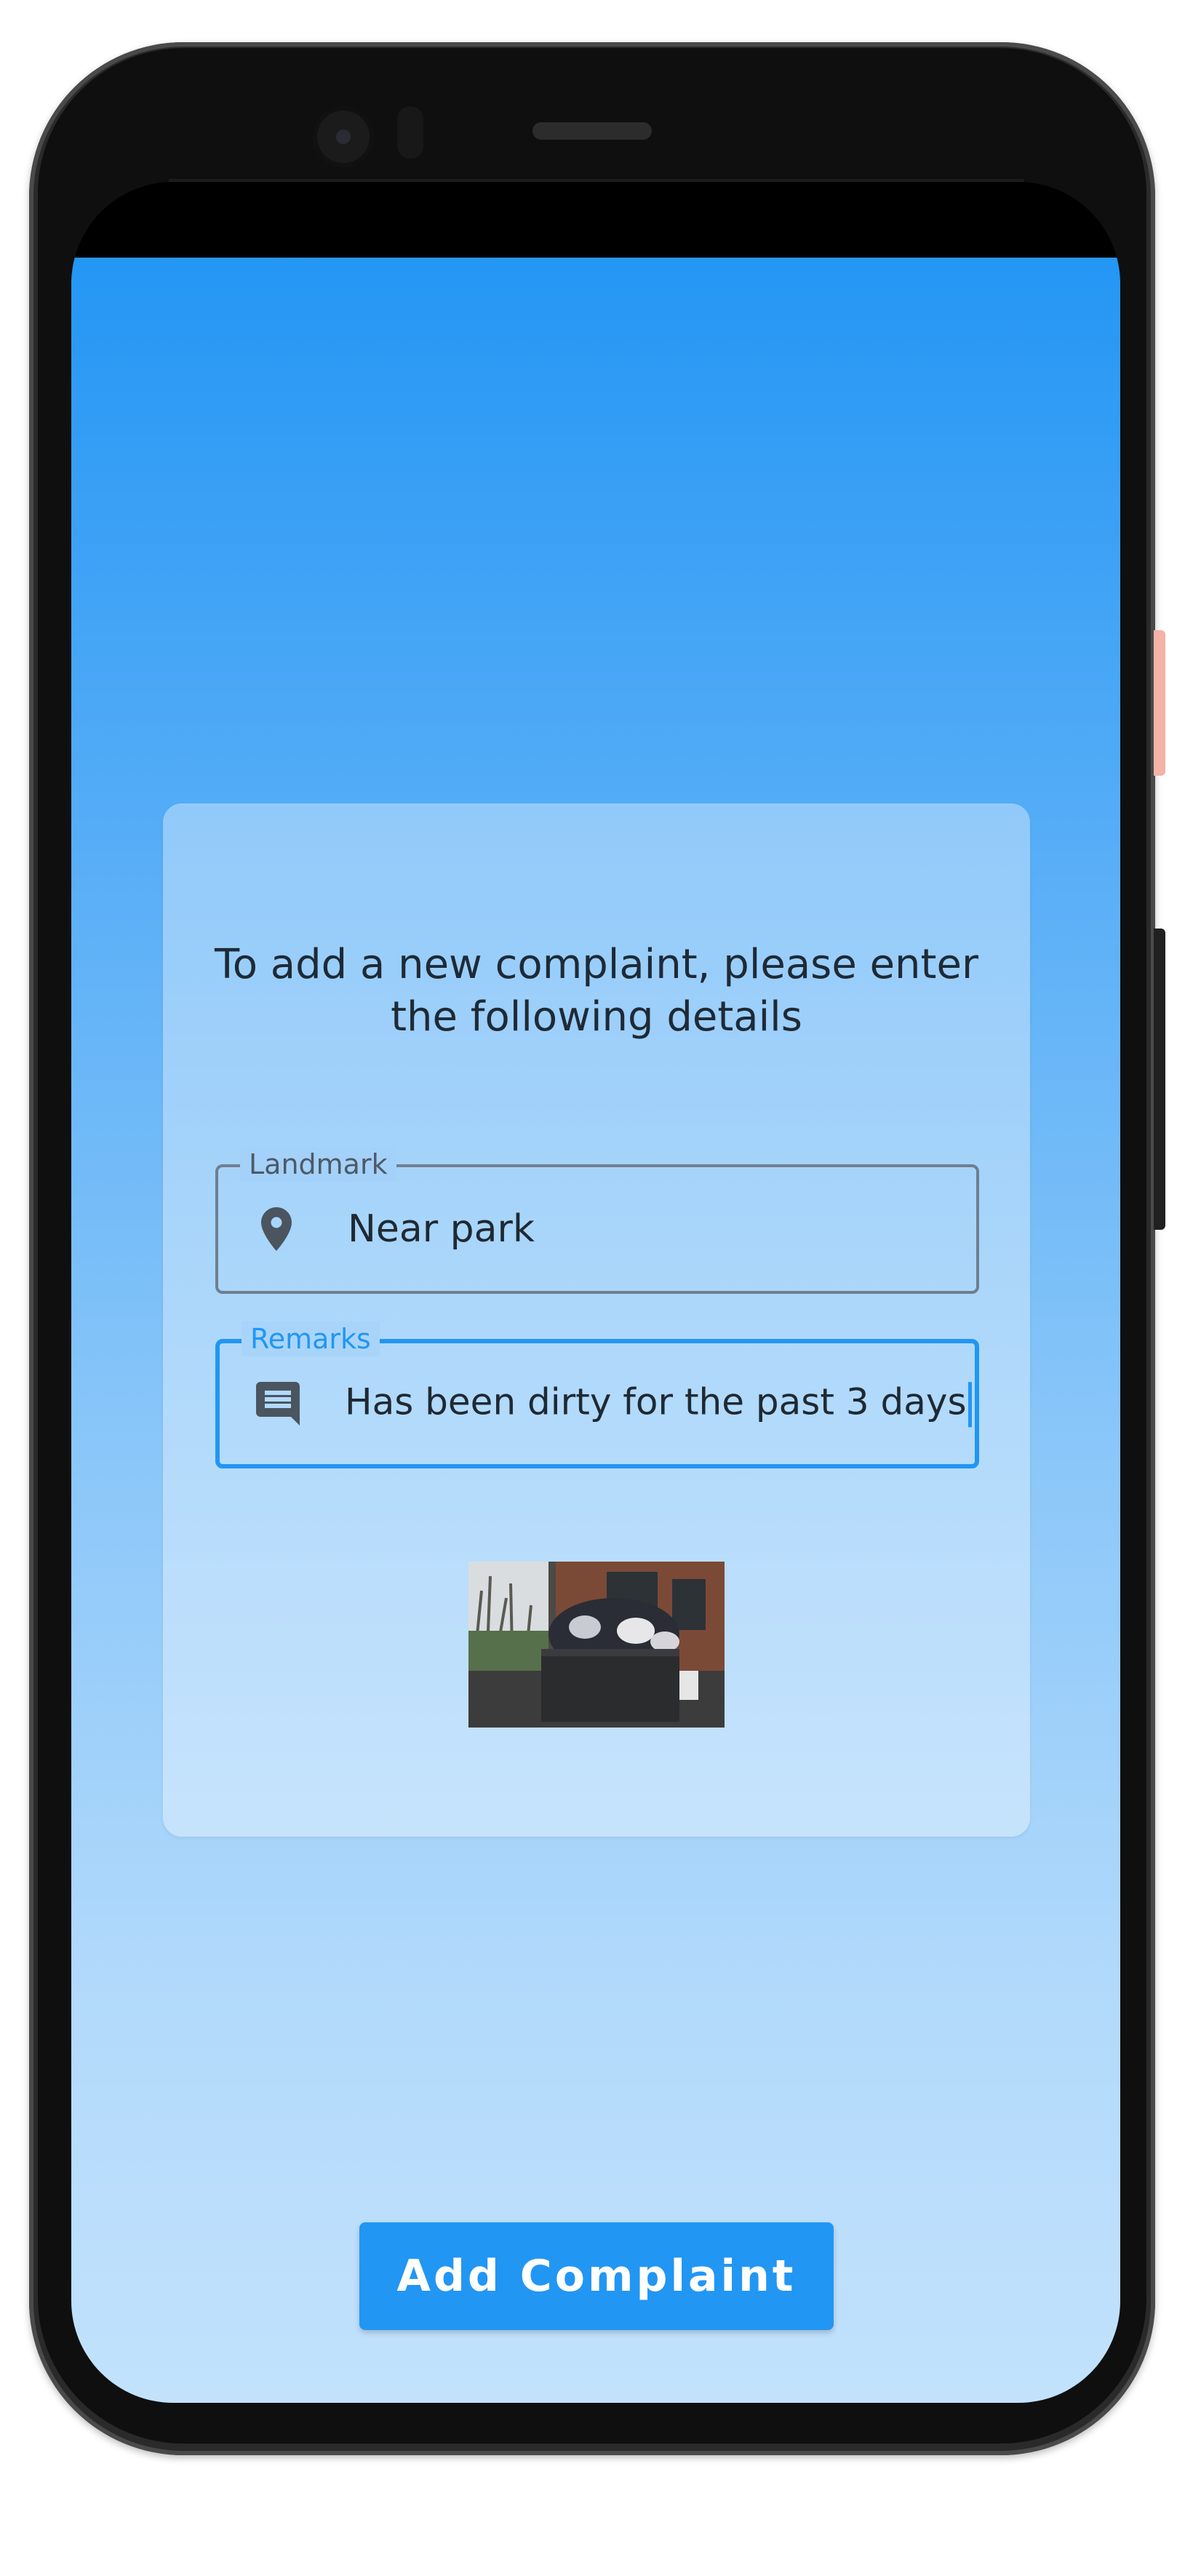 This screenshot has height=2576, width=1193. I want to click on status-bar, so click(595, 220).